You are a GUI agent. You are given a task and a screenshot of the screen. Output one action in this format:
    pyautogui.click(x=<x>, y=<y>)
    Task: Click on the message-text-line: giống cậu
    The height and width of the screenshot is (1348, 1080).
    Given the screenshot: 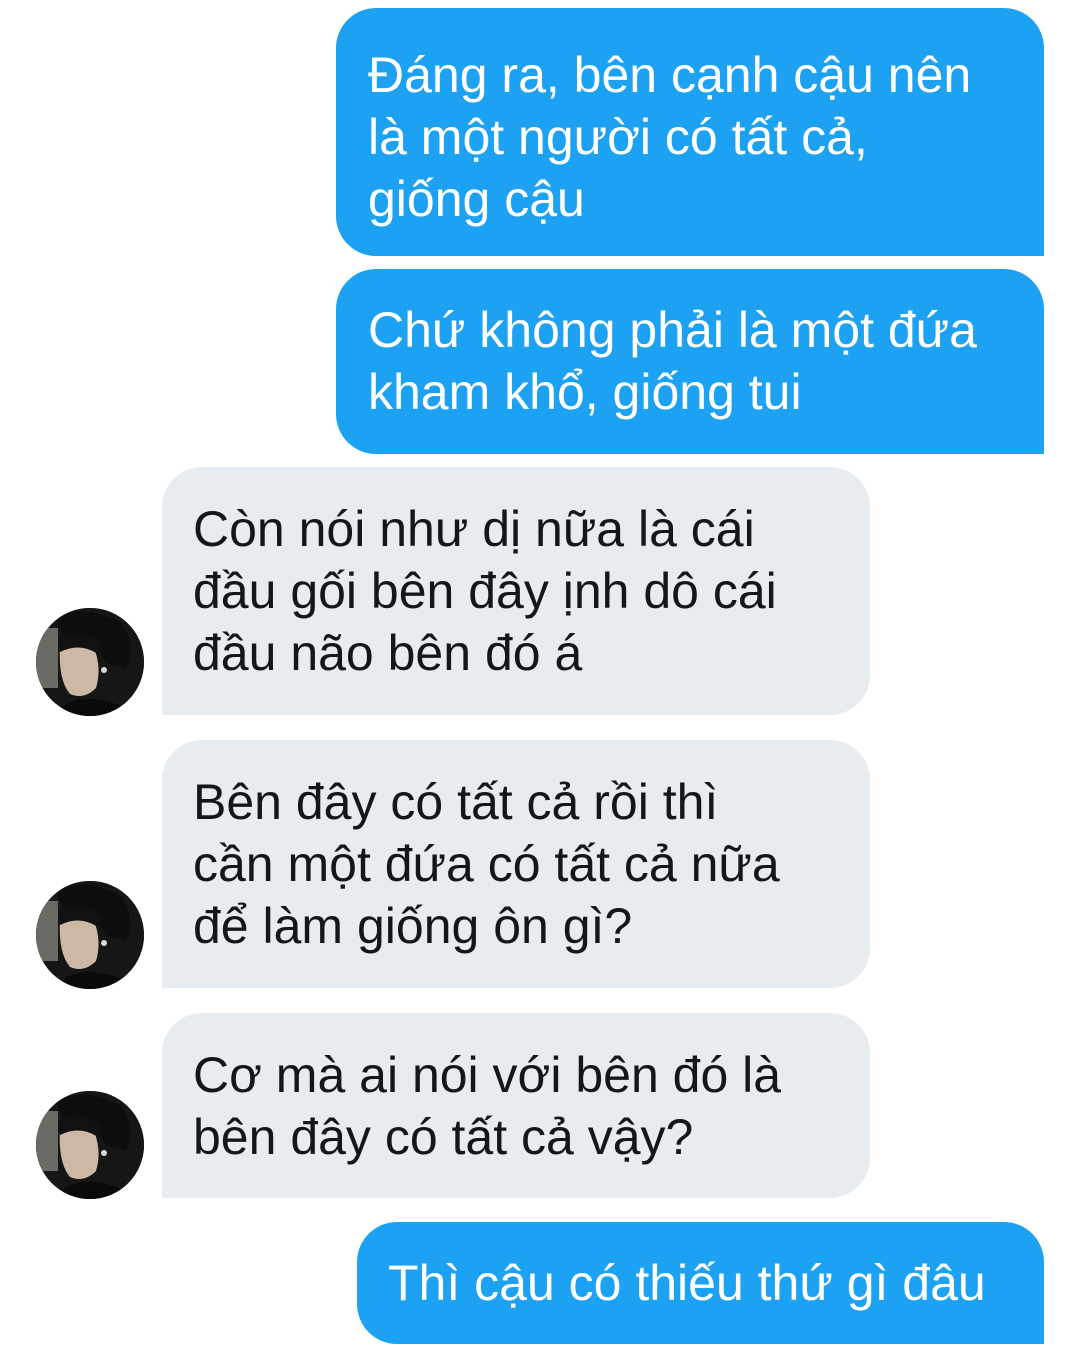 What is the action you would take?
    pyautogui.click(x=476, y=199)
    